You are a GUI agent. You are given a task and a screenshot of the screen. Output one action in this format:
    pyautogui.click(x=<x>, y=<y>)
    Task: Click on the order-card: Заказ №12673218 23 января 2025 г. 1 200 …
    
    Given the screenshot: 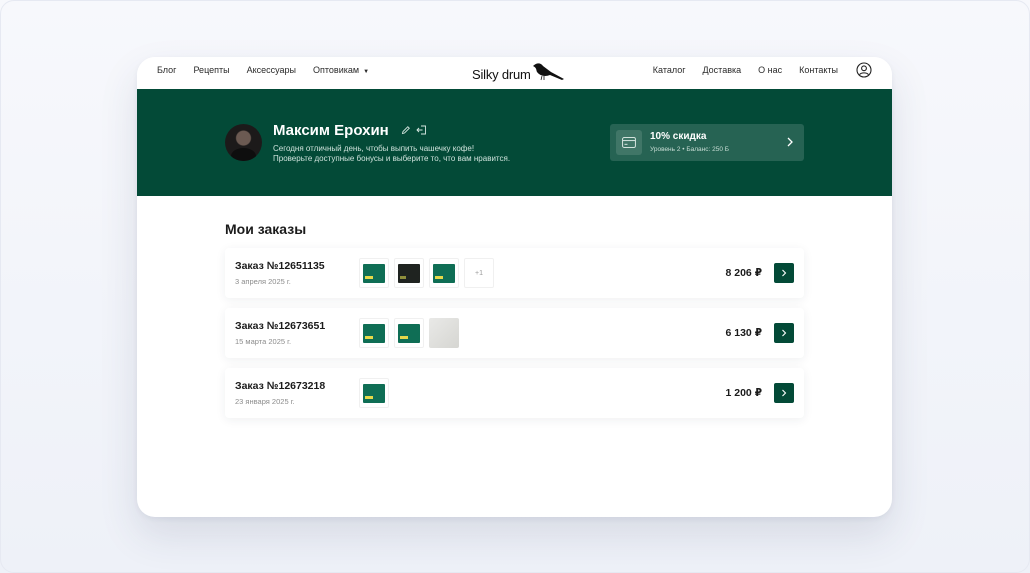 What is the action you would take?
    pyautogui.click(x=514, y=393)
    